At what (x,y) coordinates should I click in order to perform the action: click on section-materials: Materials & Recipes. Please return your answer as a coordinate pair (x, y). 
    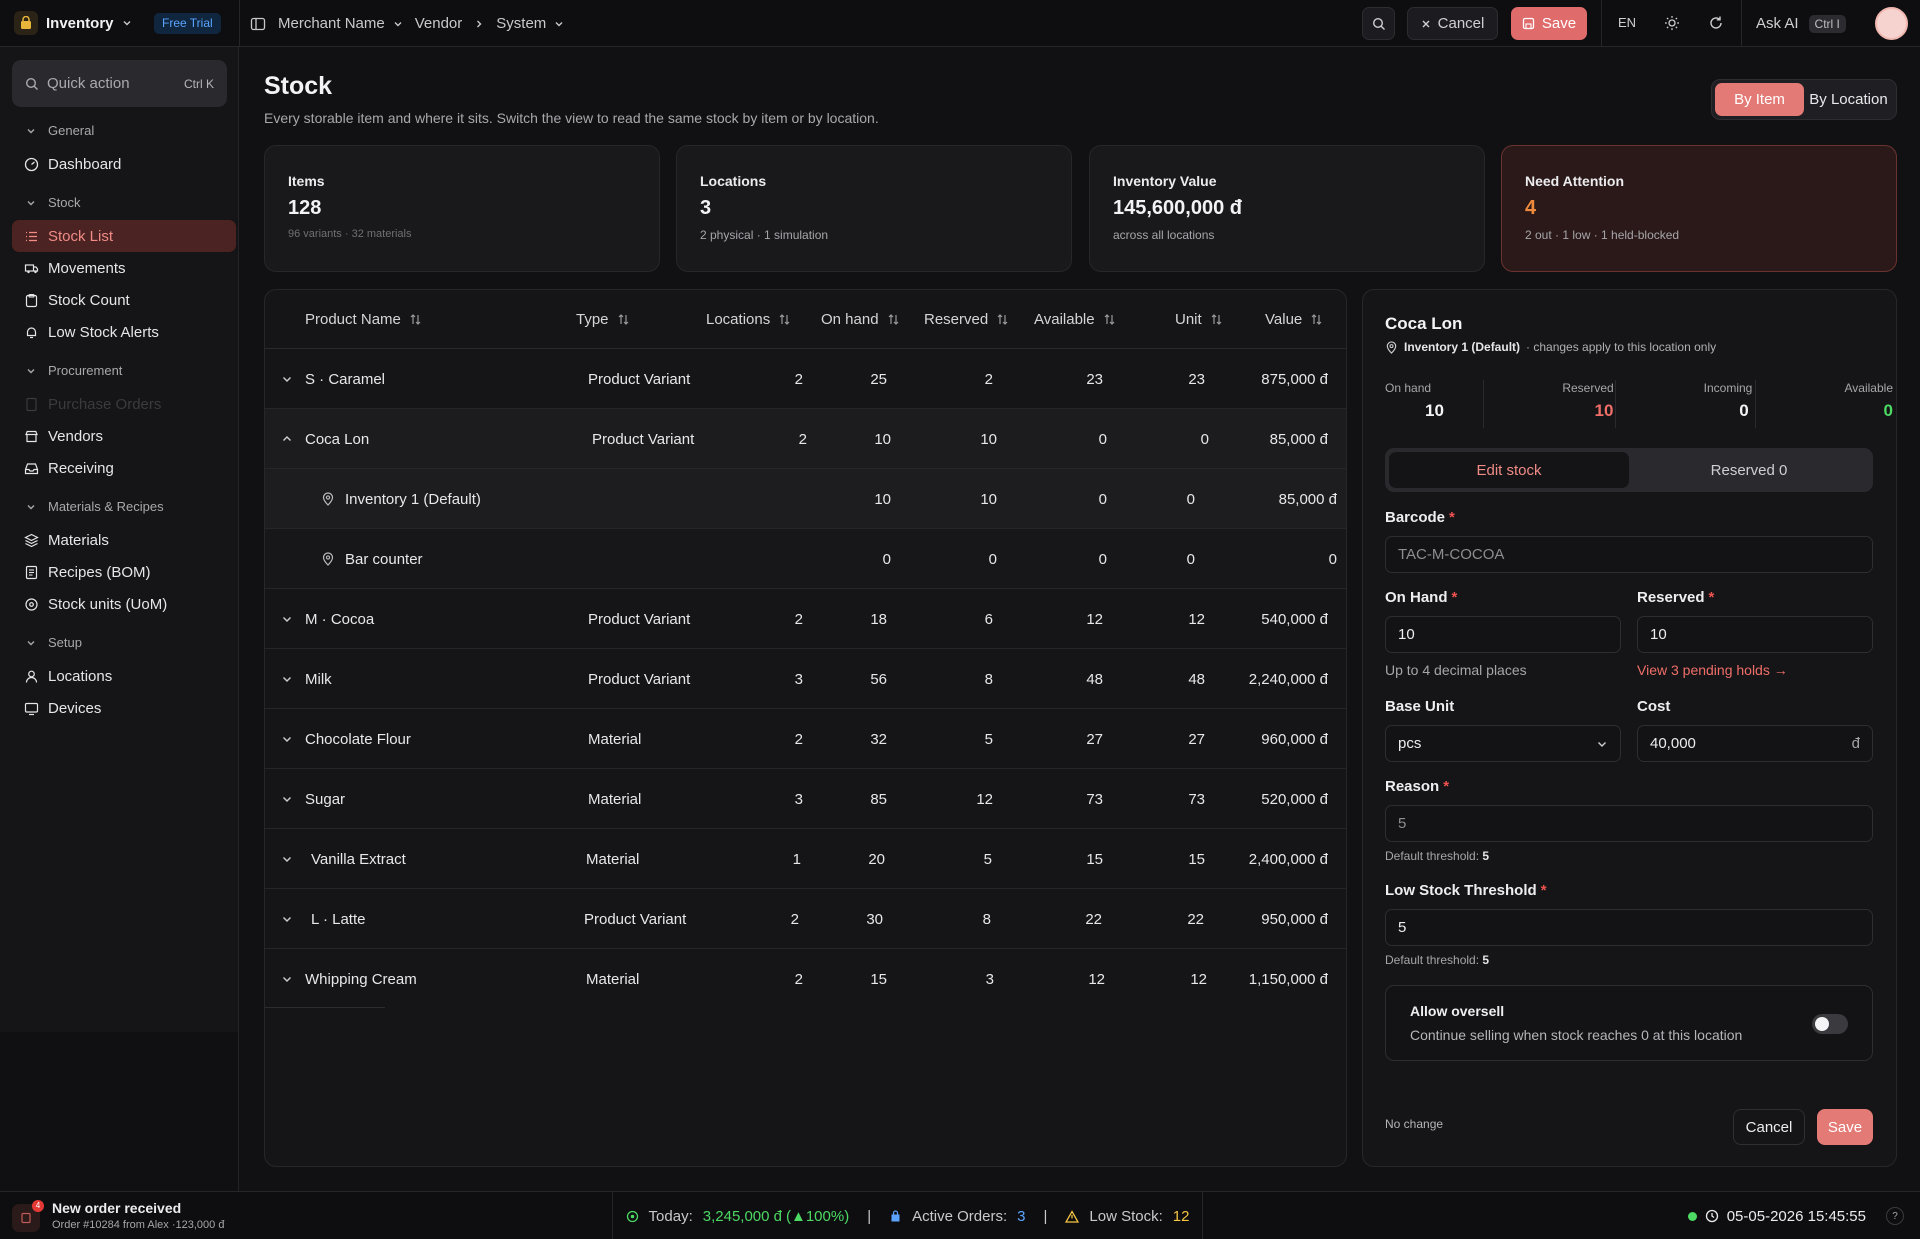
    Looking at the image, I should click on (95, 506).